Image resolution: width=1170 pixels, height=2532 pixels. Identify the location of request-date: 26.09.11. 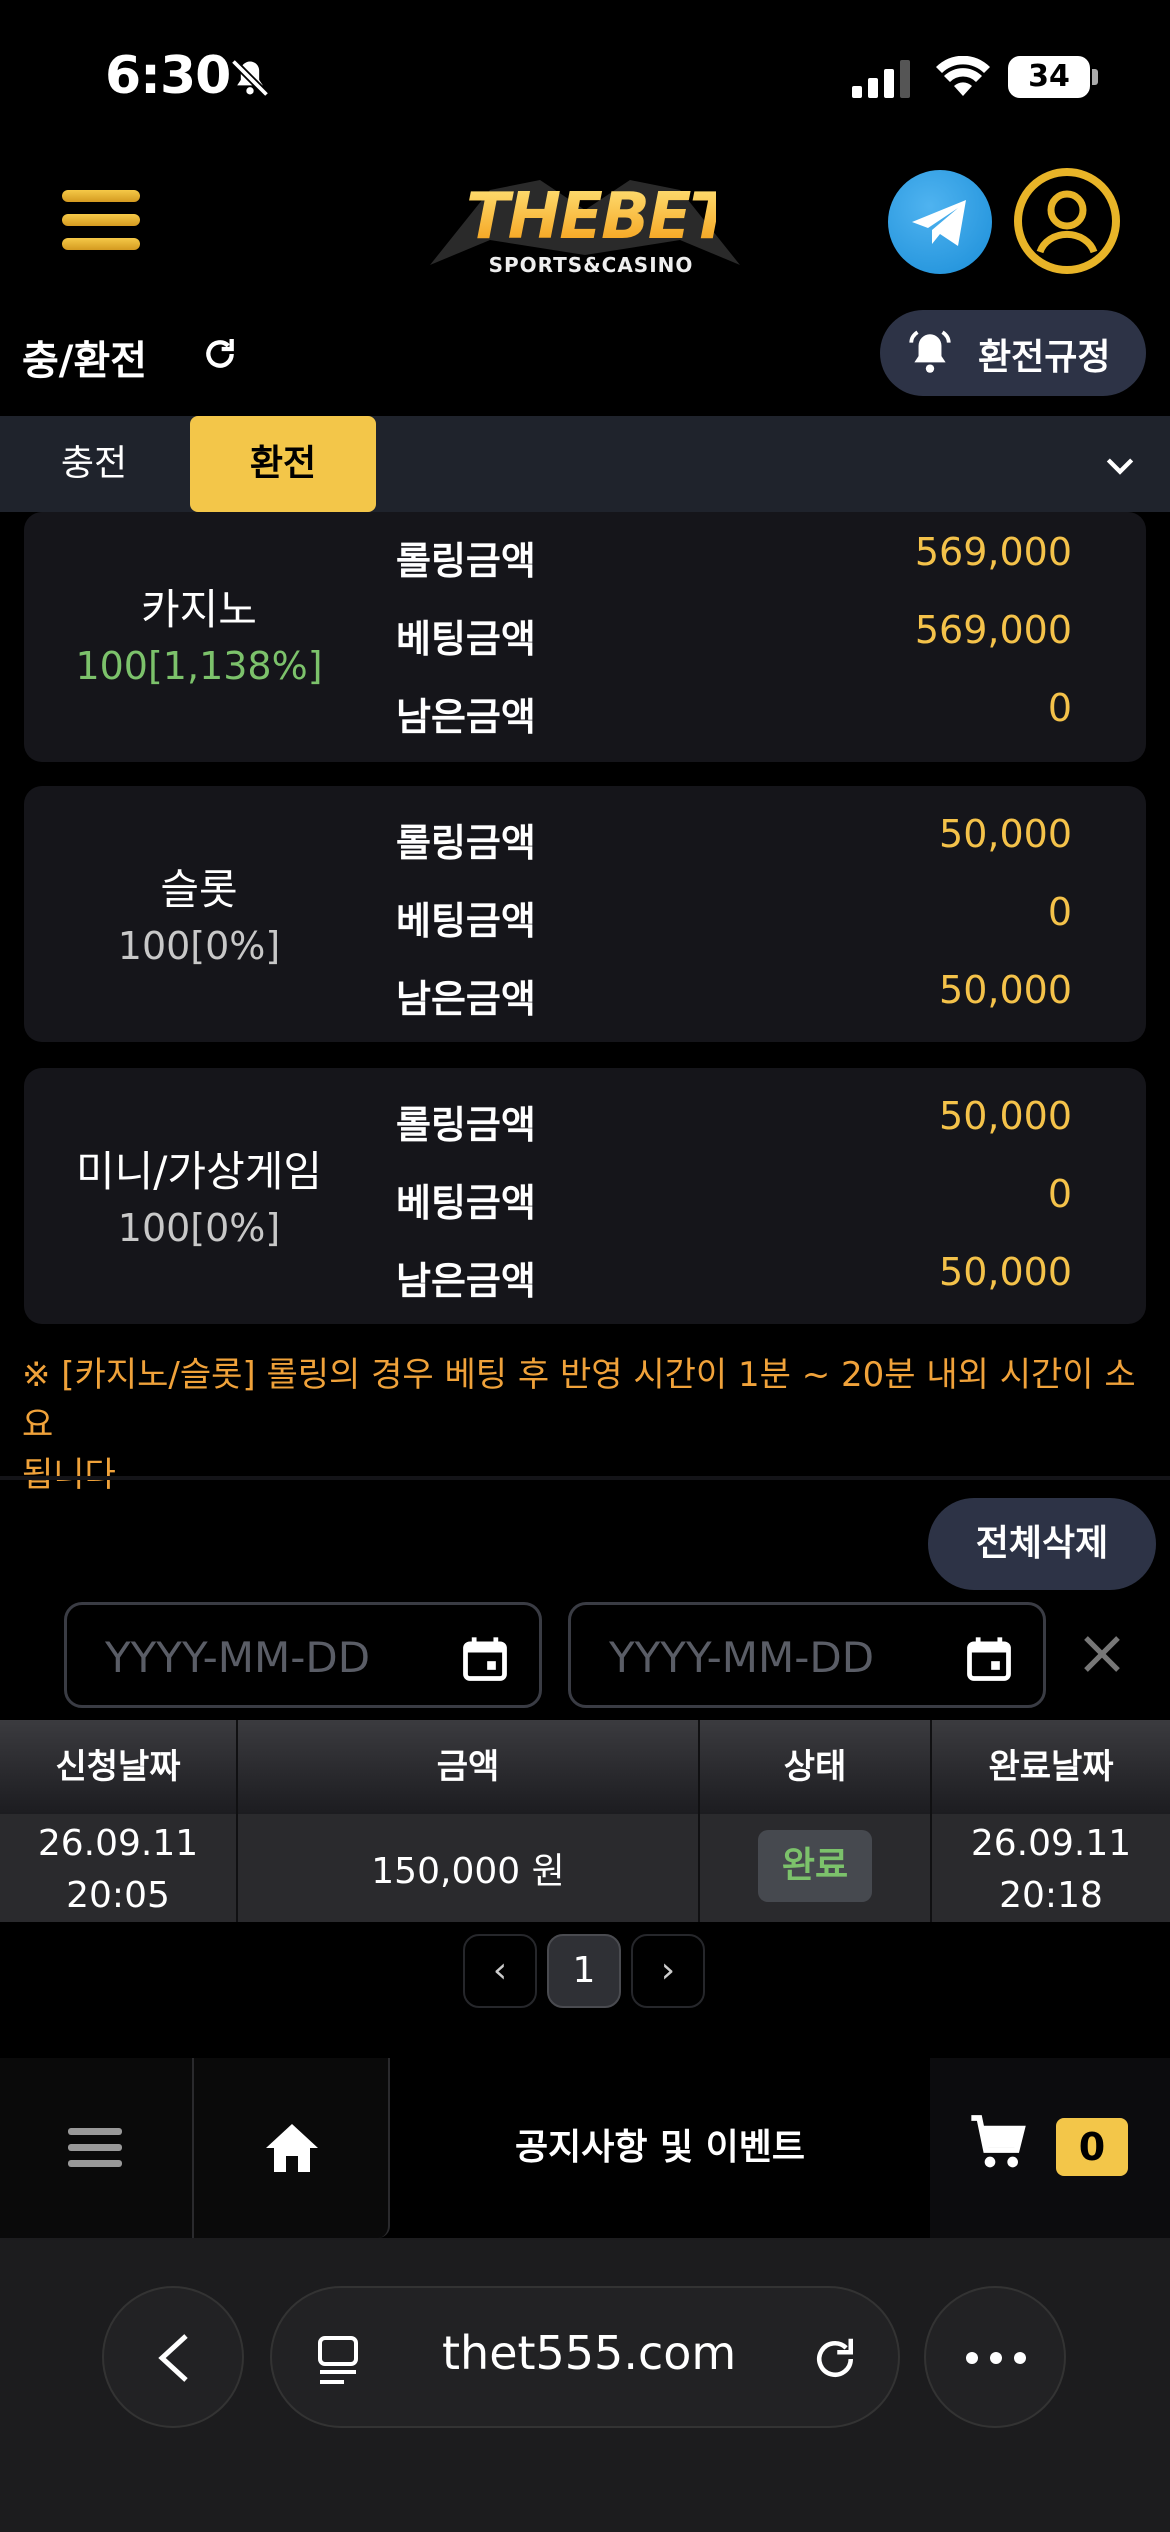
(118, 1843).